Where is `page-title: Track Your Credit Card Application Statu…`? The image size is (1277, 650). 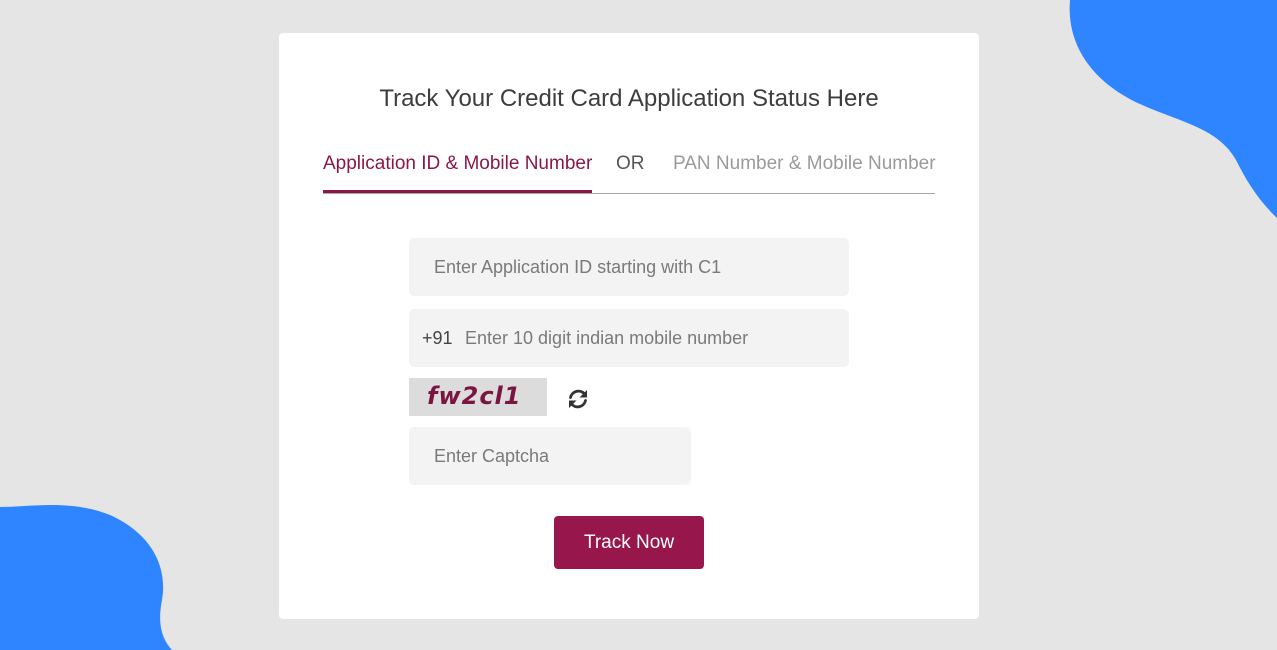
page-title: Track Your Credit Card Application Statu… is located at coordinates (629, 98).